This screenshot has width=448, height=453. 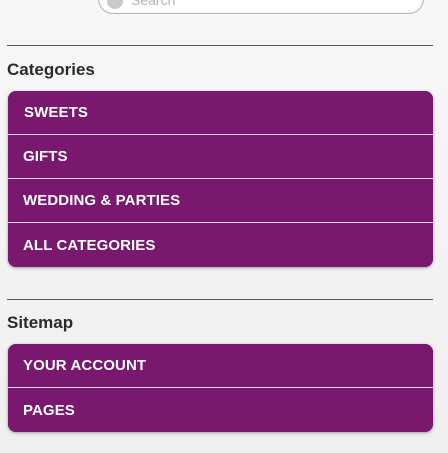 I want to click on category-item-label: SWEETS, so click(x=56, y=112).